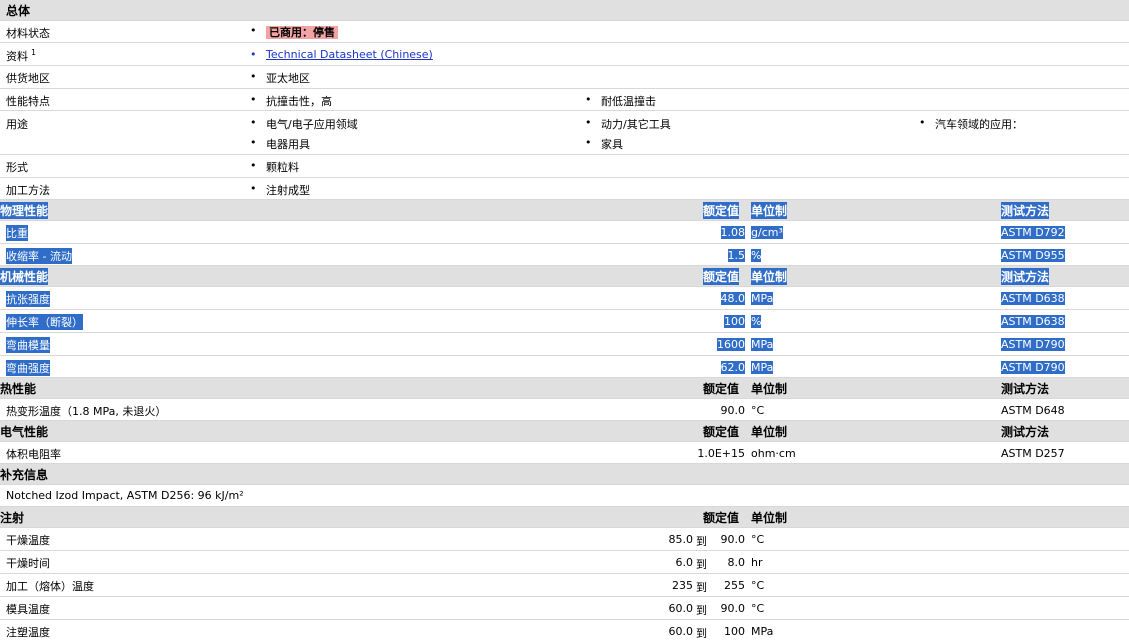  I want to click on property-label: 比重, so click(17, 233).